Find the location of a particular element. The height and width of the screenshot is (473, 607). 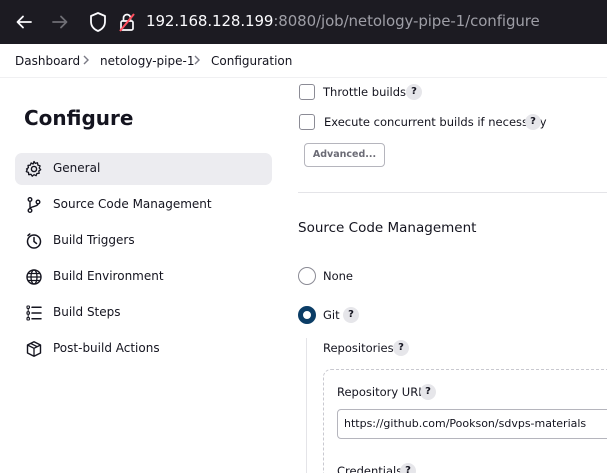

repository-url-label: Repository URL is located at coordinates (381, 392).